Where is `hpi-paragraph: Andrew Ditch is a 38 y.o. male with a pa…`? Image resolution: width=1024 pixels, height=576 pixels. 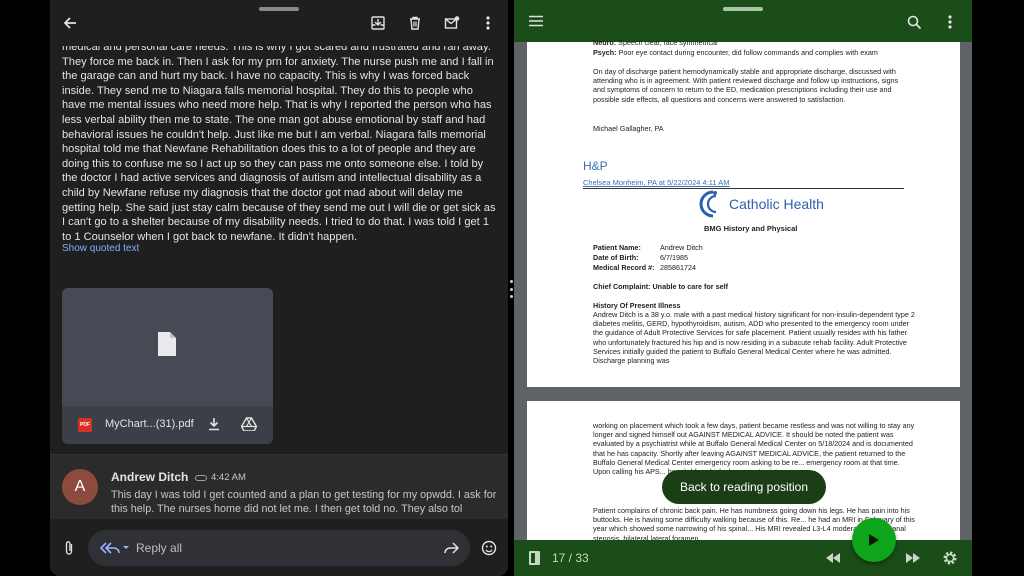 hpi-paragraph: Andrew Ditch is a 38 y.o. male with a pa… is located at coordinates (754, 338).